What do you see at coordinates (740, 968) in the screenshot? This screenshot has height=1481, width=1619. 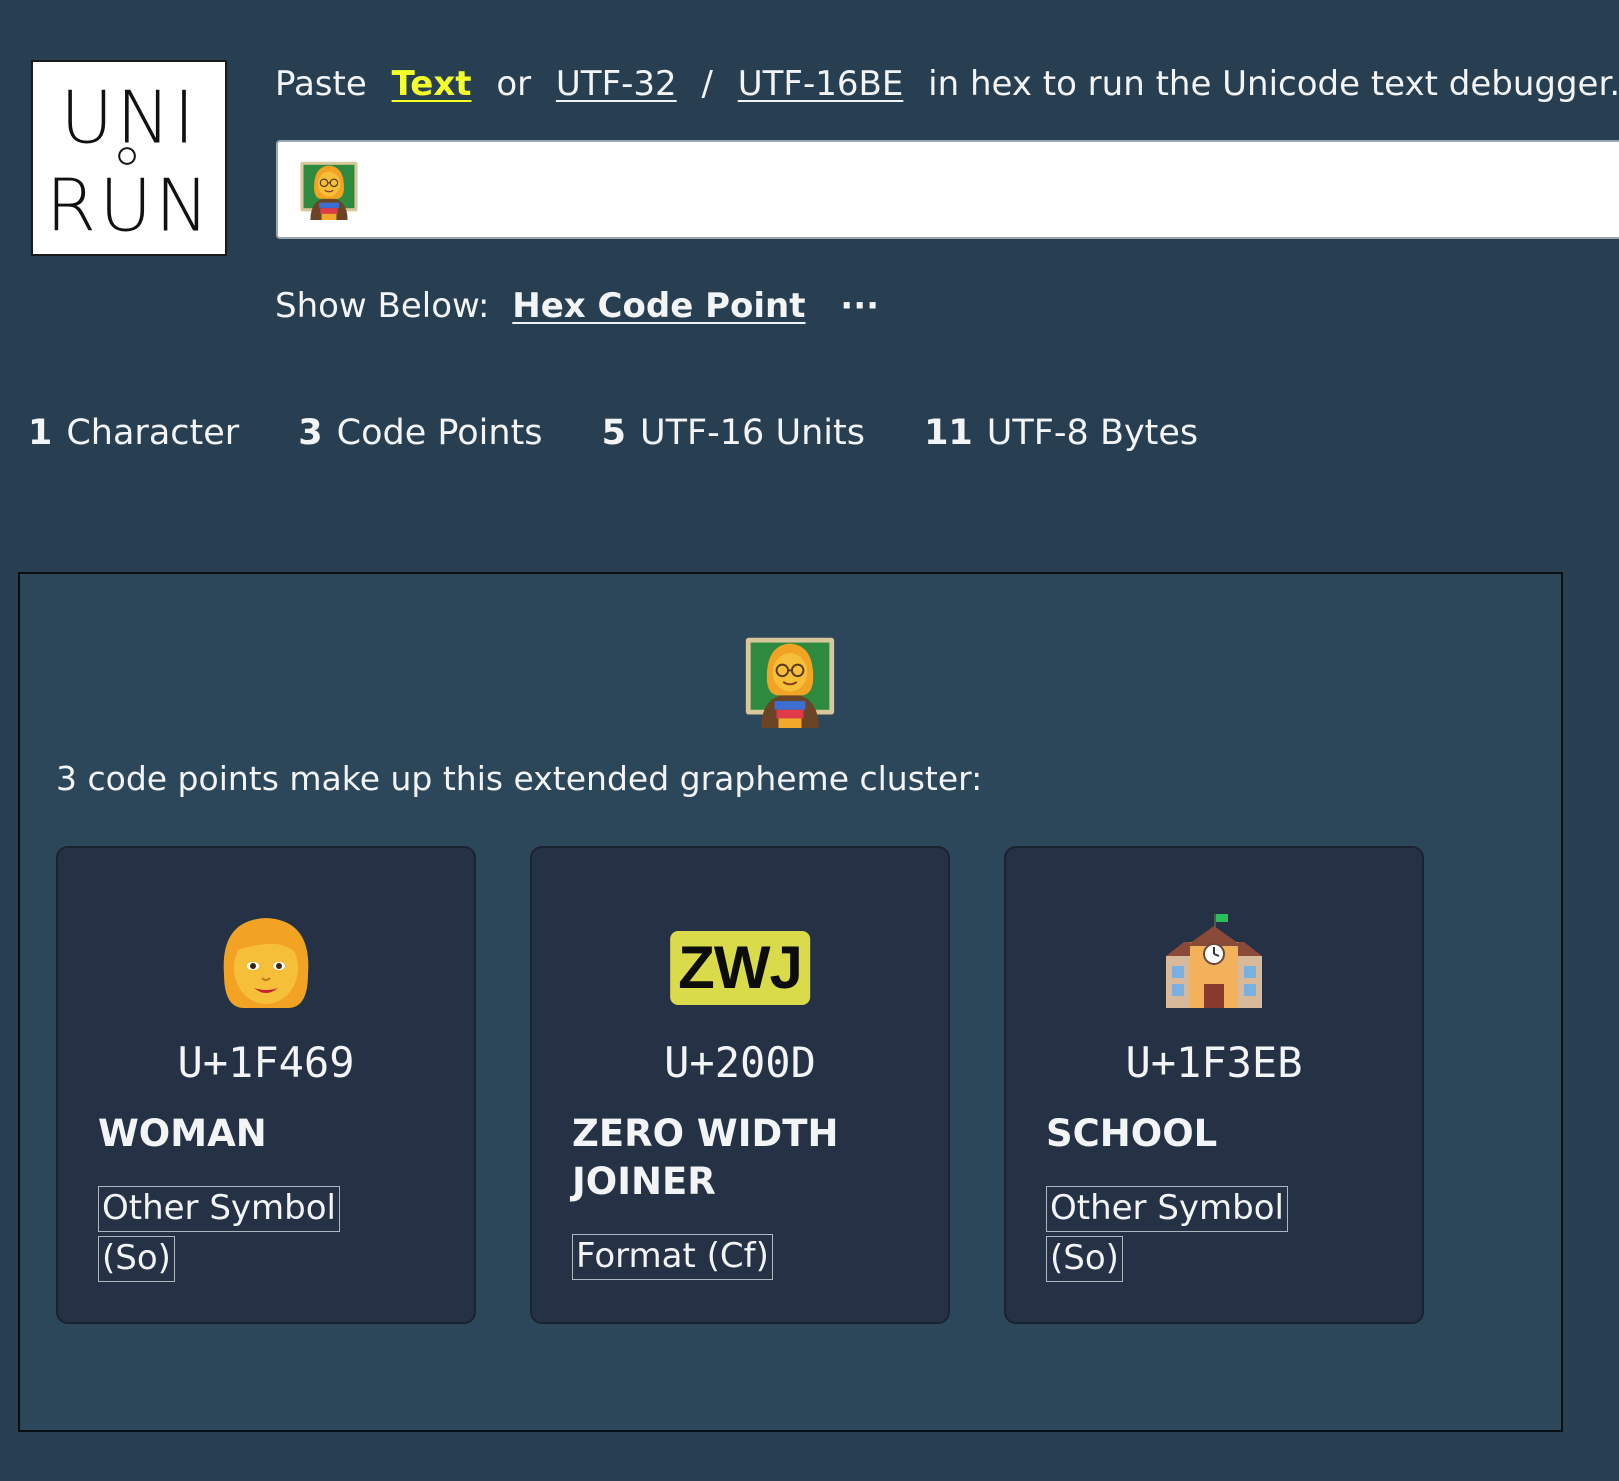 I see `zwj-glyph-badge: ZWJ` at bounding box center [740, 968].